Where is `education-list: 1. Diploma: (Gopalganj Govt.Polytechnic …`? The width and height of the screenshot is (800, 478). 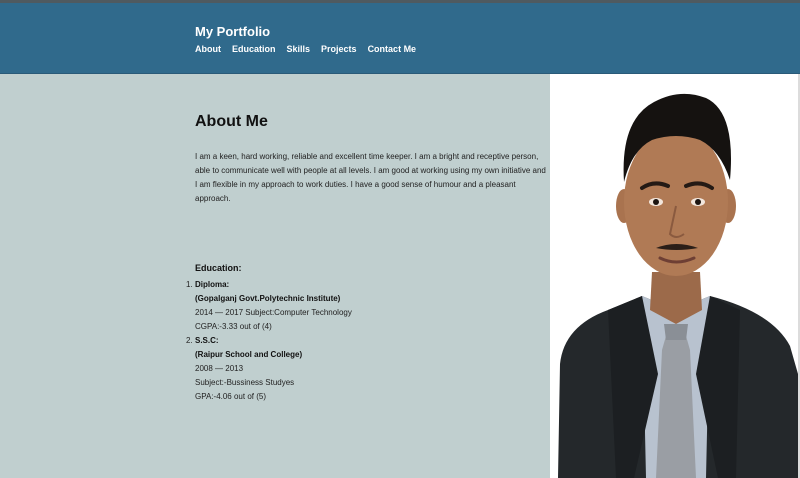 education-list: 1. Diploma: (Gopalganj Govt.Polytechnic … is located at coordinates (269, 341).